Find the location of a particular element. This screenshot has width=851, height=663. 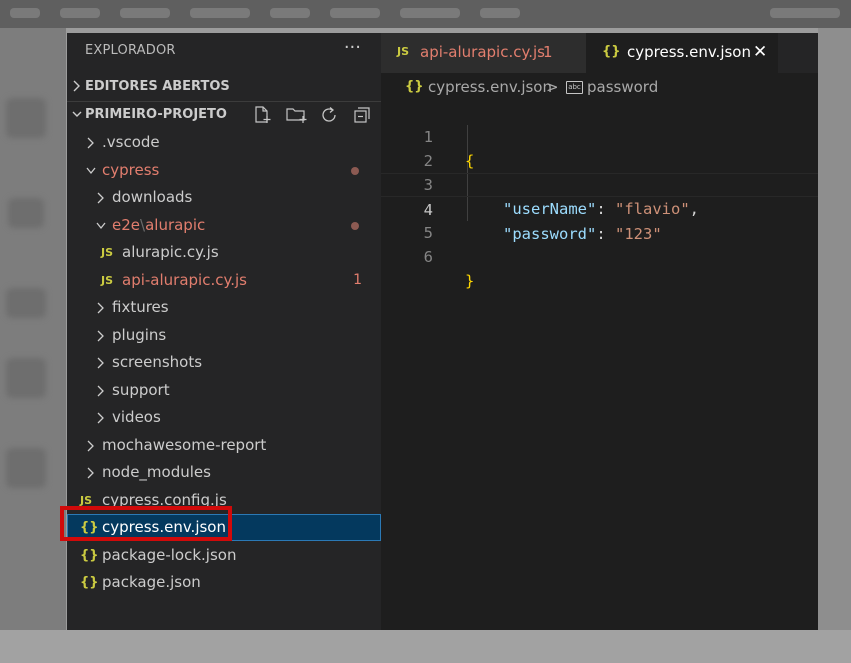

folder-segment-e2e: e2e is located at coordinates (126, 225).